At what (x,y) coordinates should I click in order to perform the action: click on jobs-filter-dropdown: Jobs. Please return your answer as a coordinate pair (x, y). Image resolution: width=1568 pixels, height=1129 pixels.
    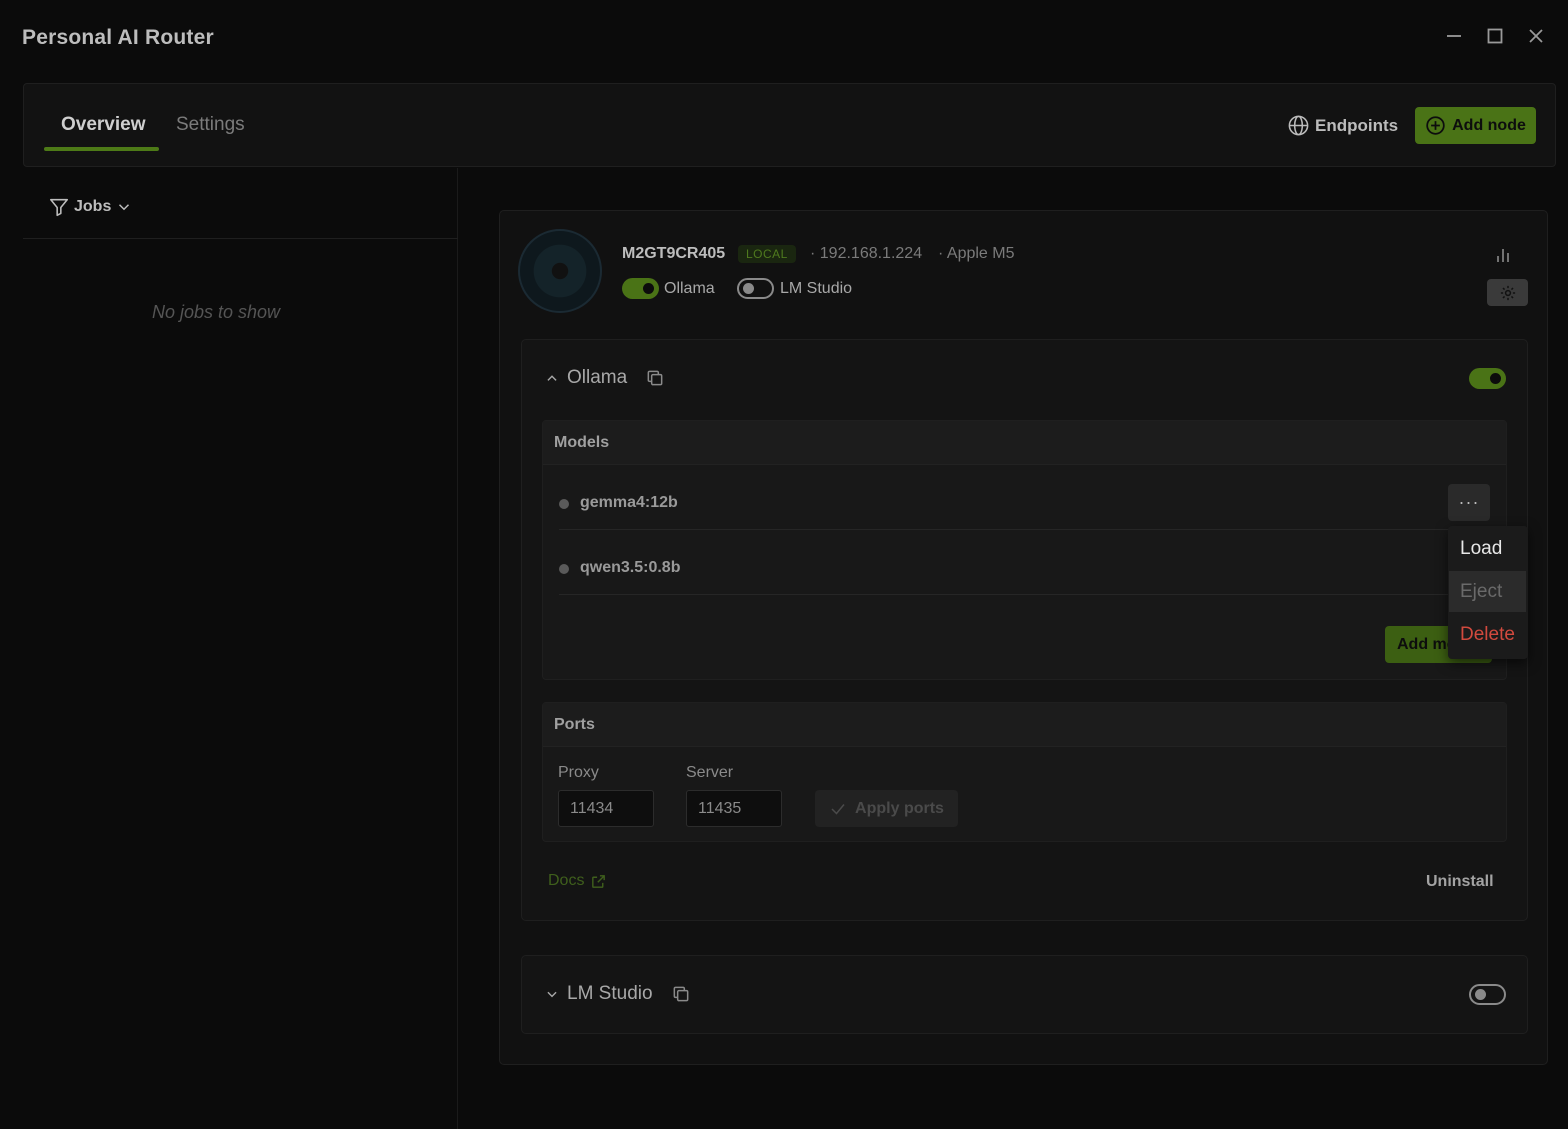
    Looking at the image, I should click on (90, 207).